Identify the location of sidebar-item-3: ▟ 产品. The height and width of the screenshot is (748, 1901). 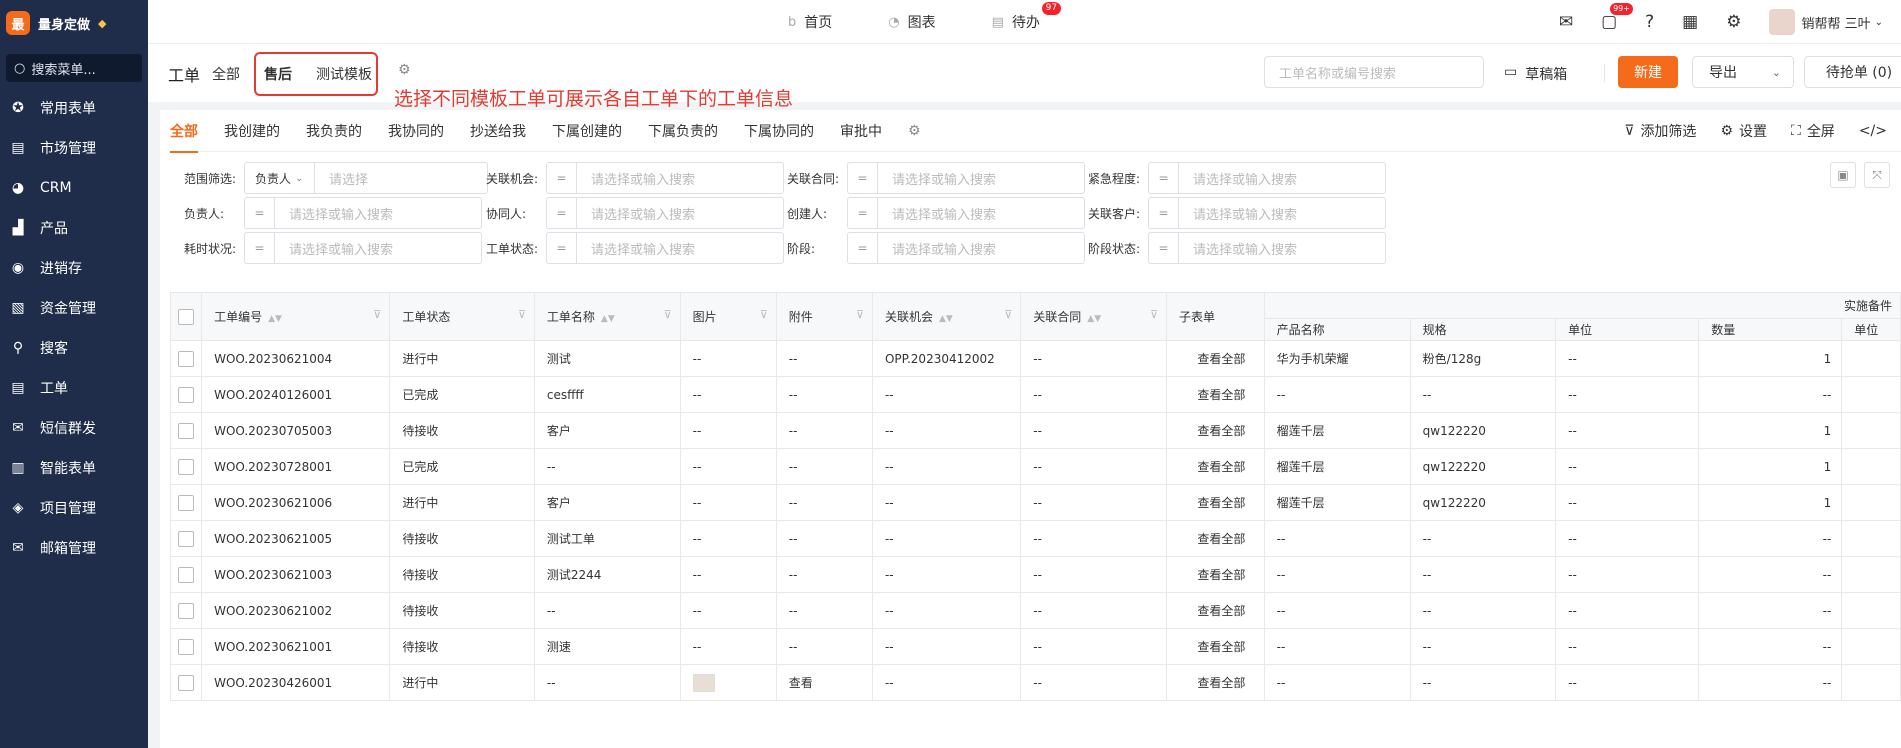
(74, 228).